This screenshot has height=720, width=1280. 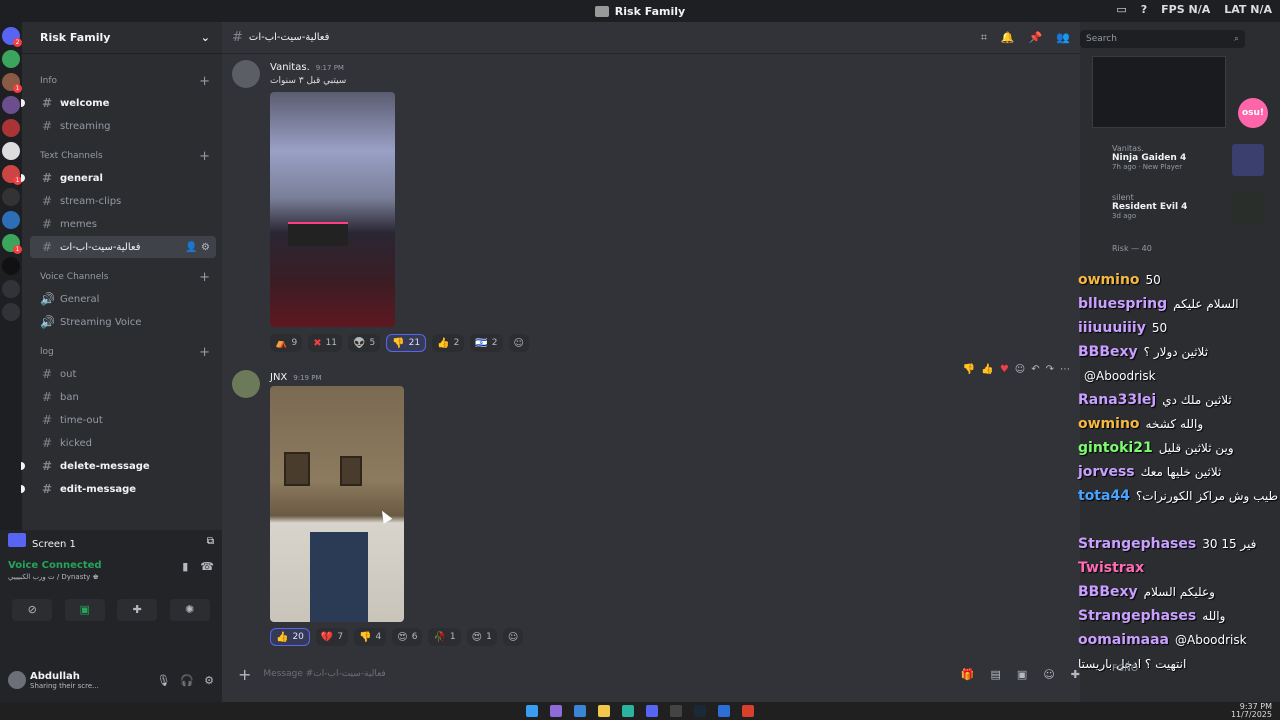 What do you see at coordinates (652, 711) in the screenshot?
I see `discord-icon` at bounding box center [652, 711].